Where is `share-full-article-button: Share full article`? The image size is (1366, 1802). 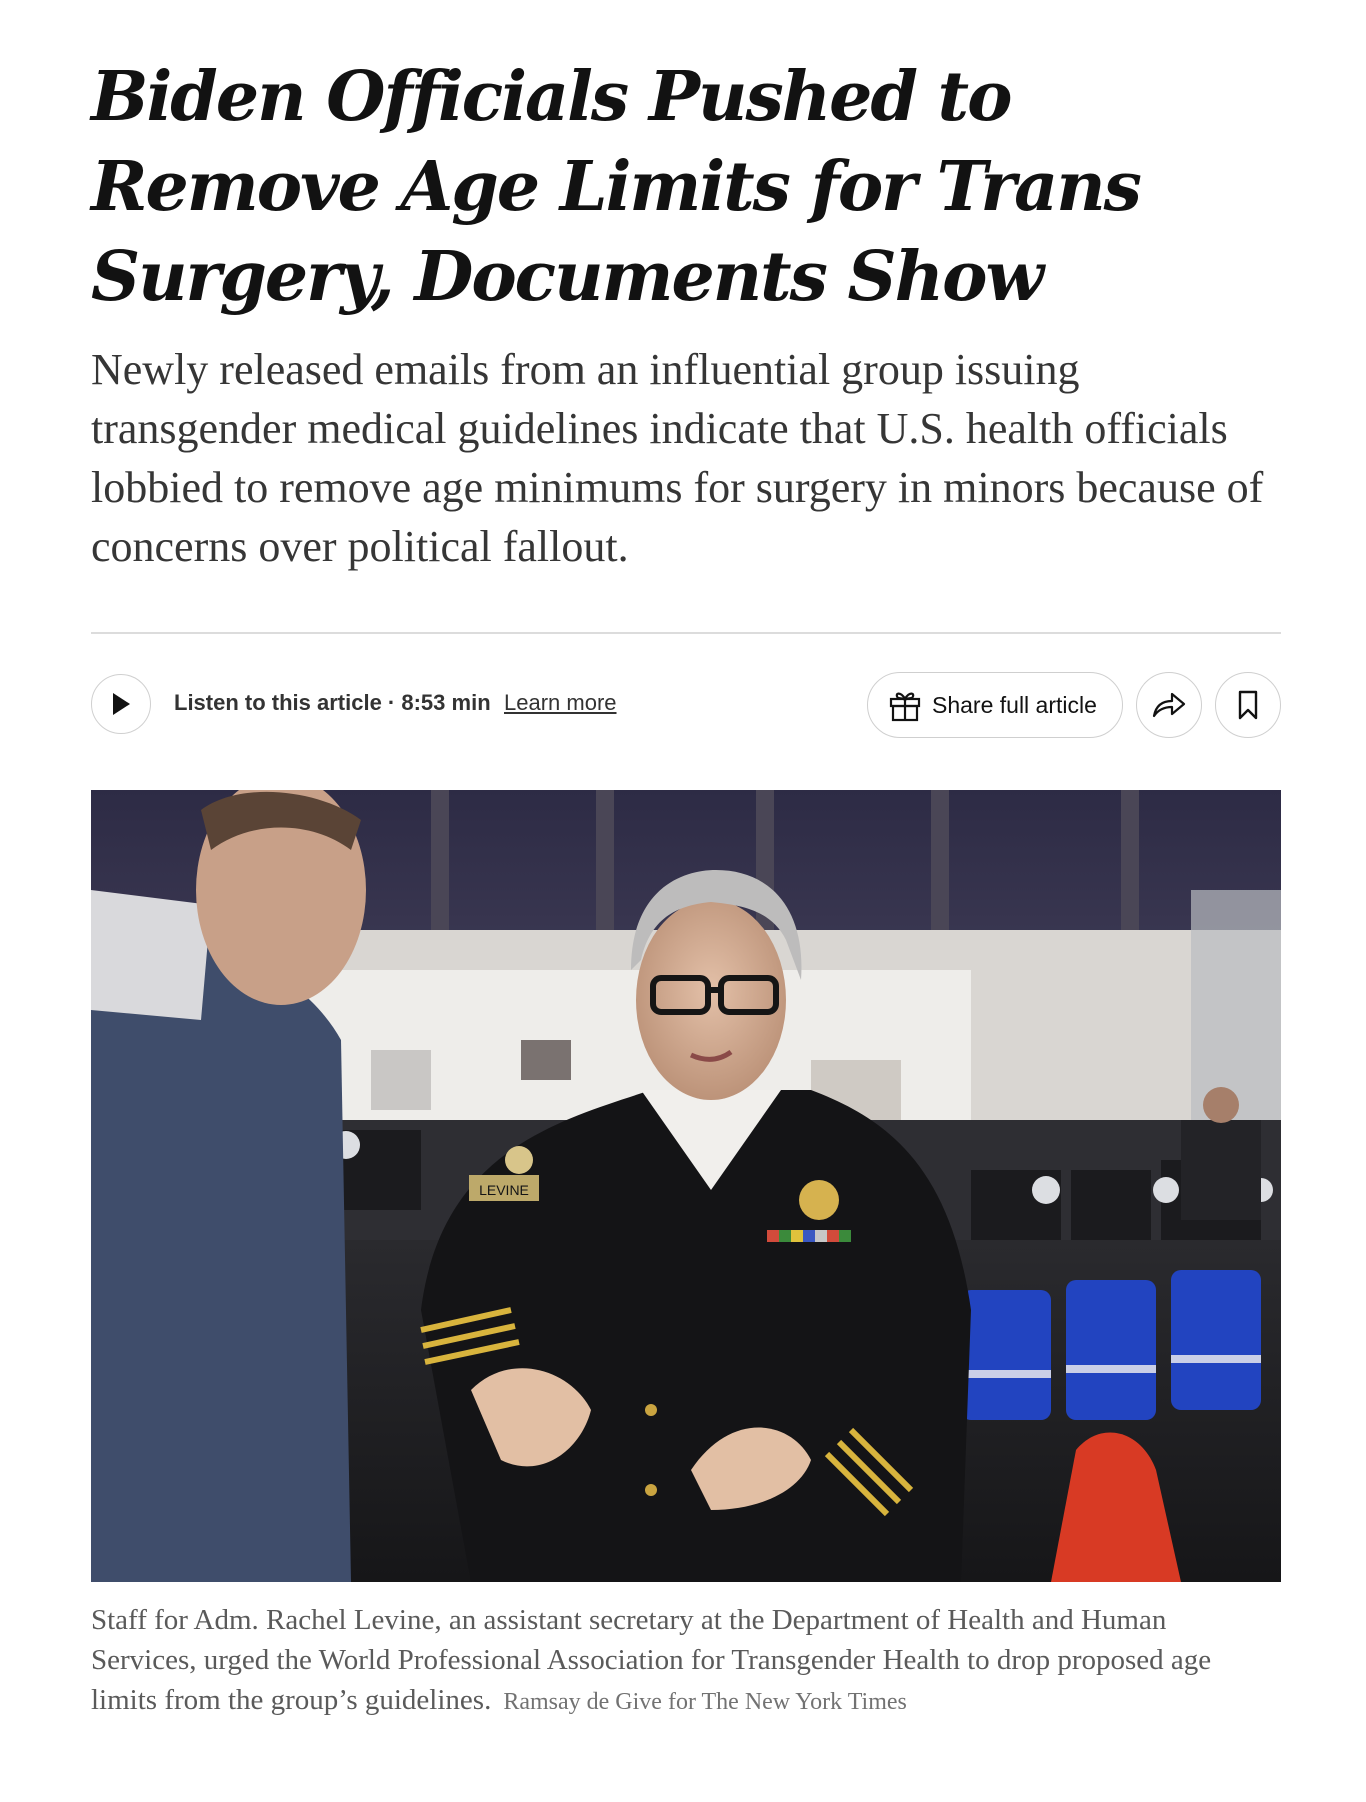
share-full-article-button: Share full article is located at coordinates (995, 705).